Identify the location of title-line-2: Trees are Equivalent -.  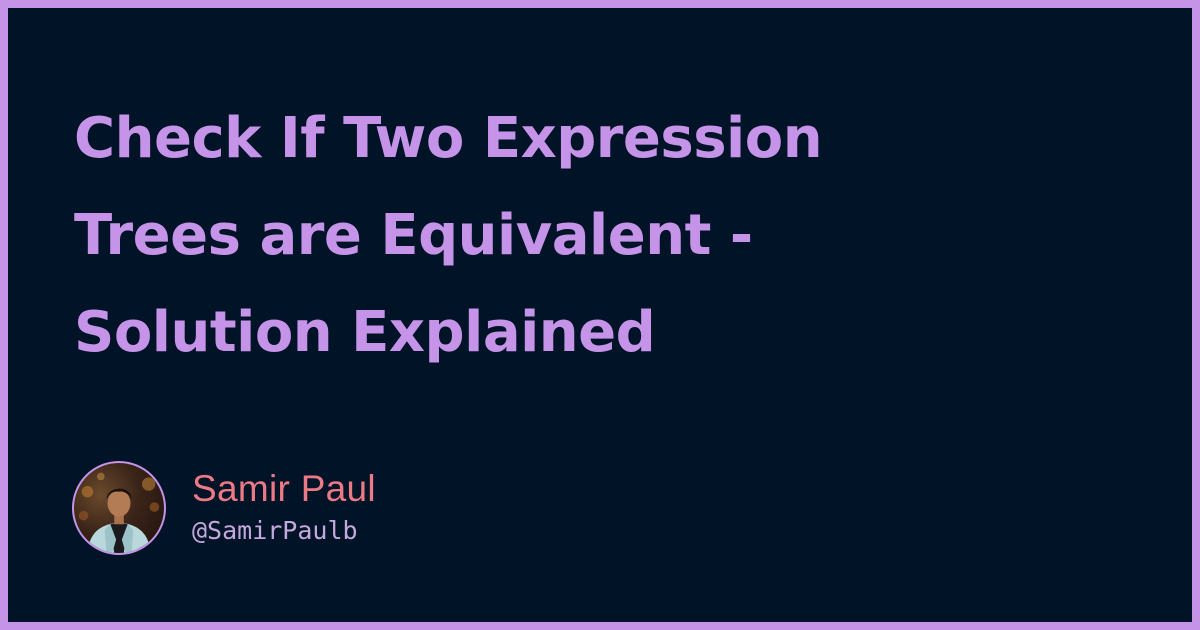
(413, 235).